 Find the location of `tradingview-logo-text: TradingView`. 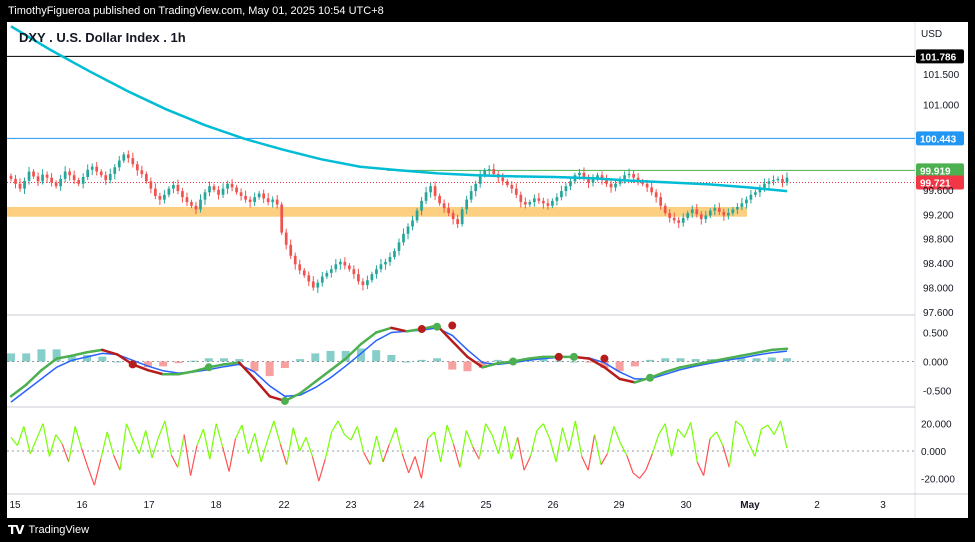

tradingview-logo-text: TradingView is located at coordinates (59, 530).